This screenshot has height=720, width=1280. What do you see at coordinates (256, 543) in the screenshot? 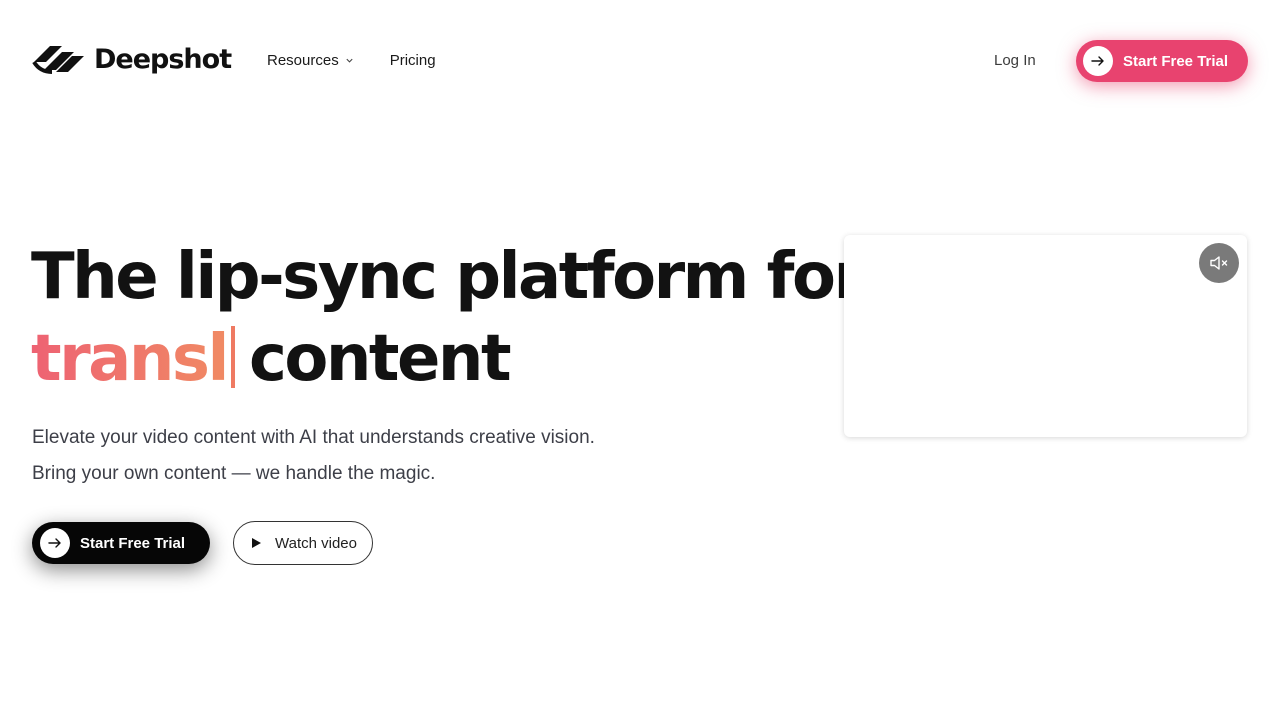
I see `play-icon` at bounding box center [256, 543].